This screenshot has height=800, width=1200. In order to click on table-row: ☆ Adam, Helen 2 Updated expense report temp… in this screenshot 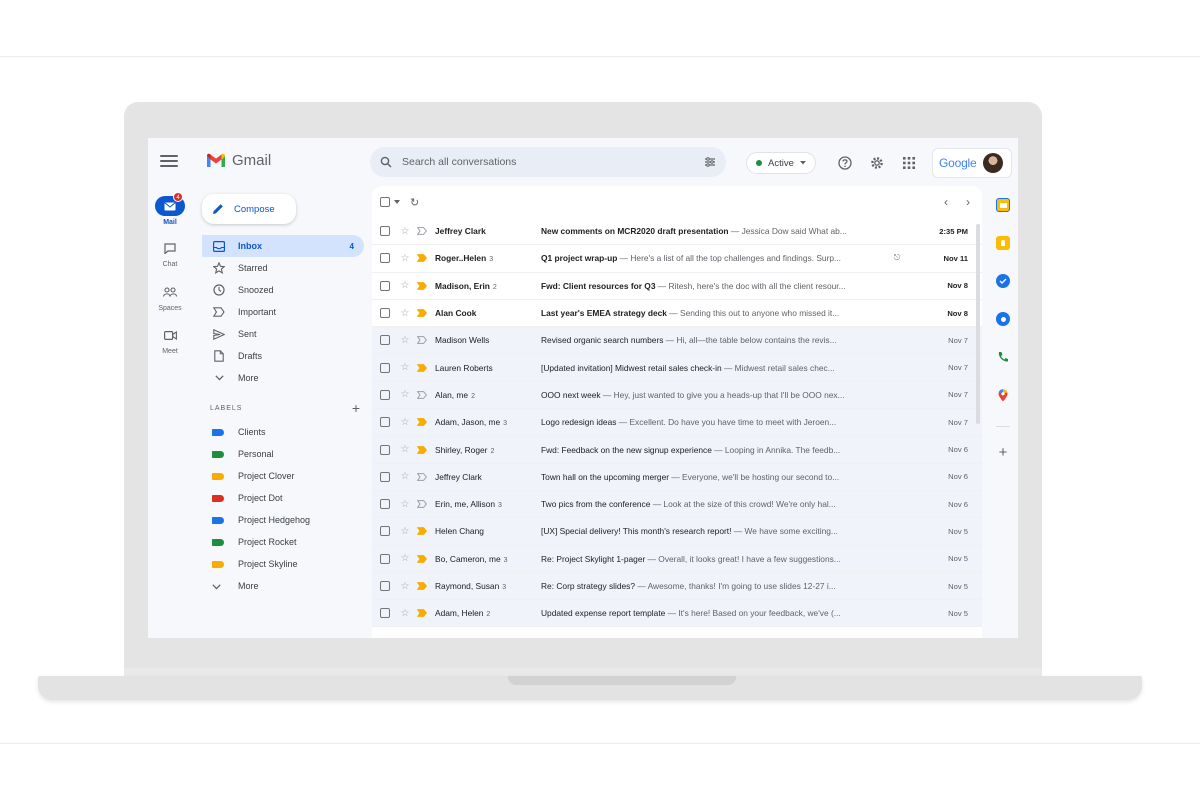, I will do `click(677, 614)`.